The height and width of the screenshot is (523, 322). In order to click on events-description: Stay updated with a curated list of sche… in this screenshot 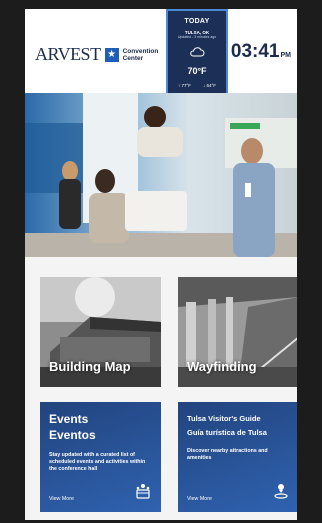, I will do `click(97, 462)`.